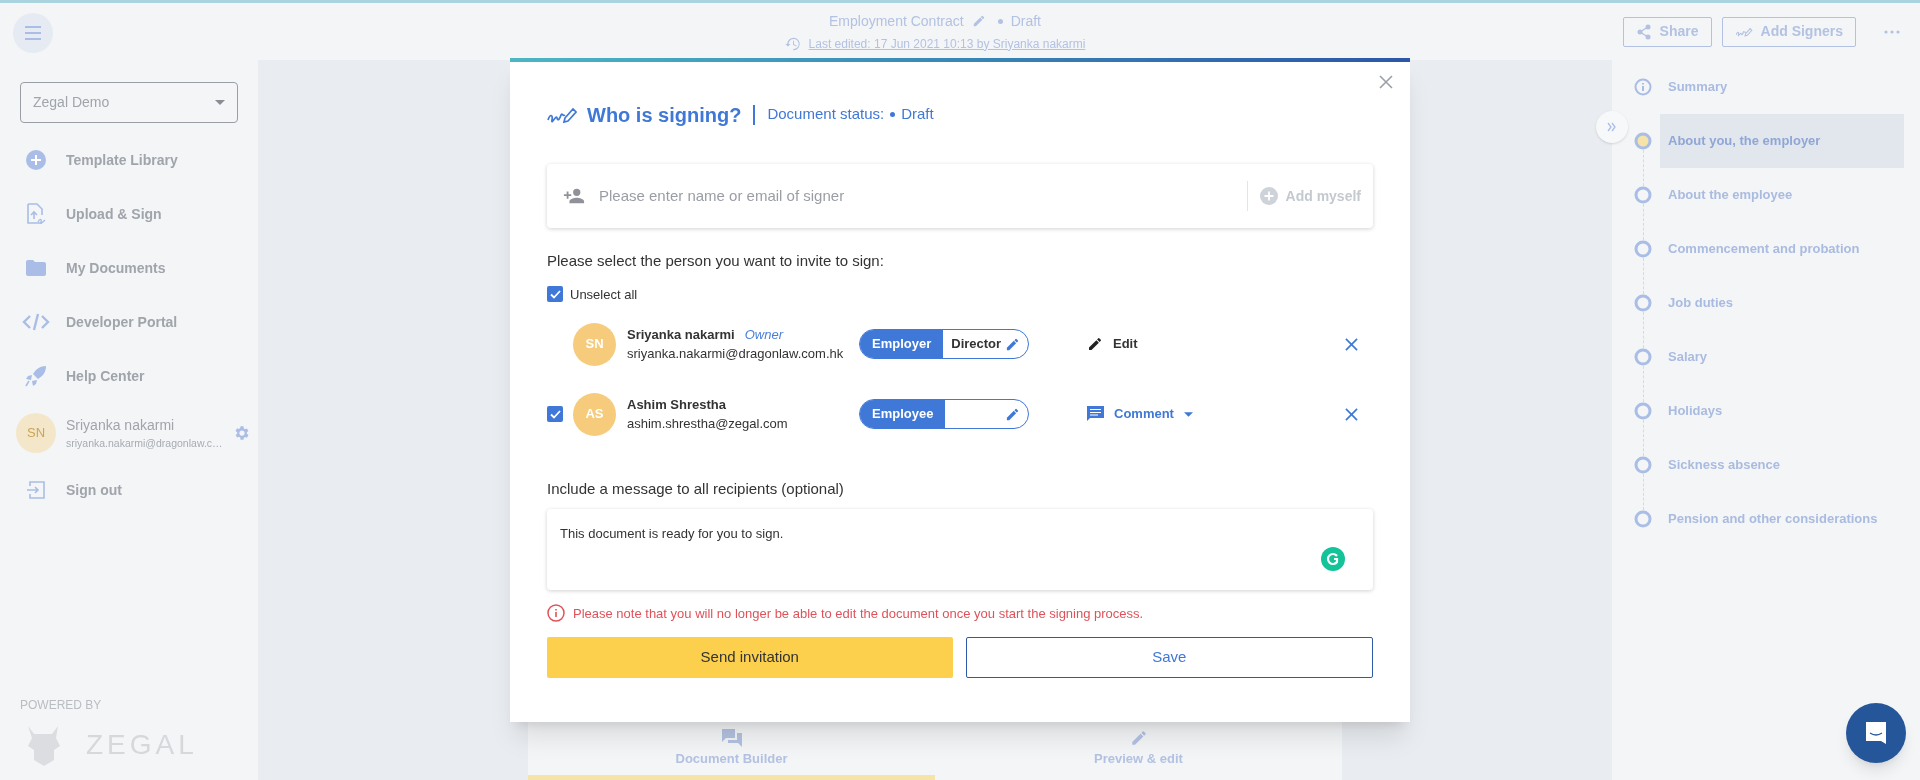  I want to click on share-icon, so click(1643, 31).